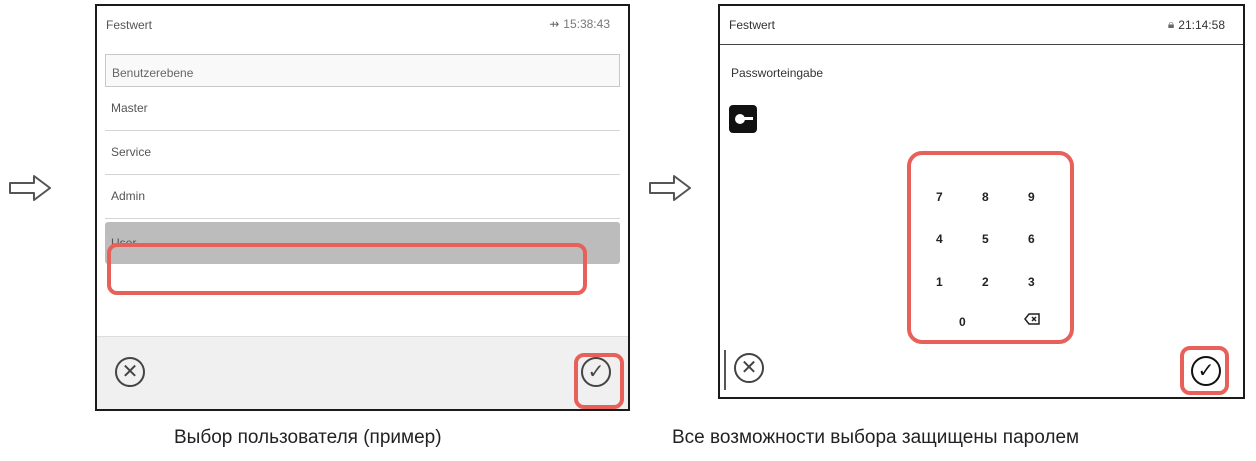  I want to click on status-area: 🔒︎ 21:14:58, so click(1196, 24).